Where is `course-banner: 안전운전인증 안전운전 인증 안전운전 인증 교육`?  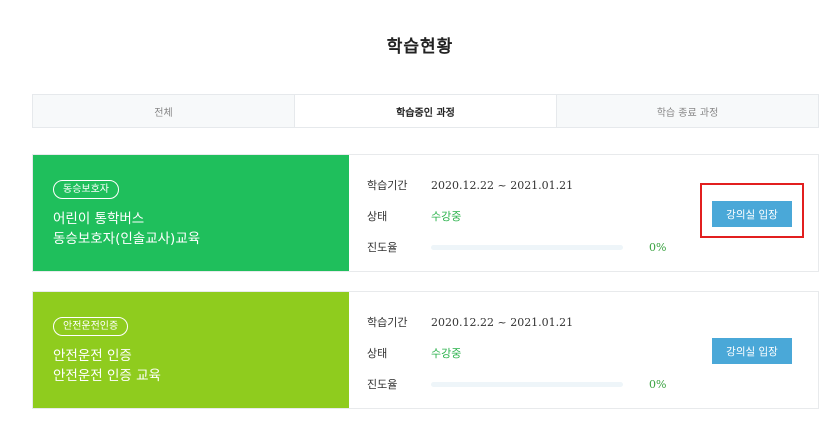
course-banner: 안전운전인증 안전운전 인증 안전운전 인증 교육 is located at coordinates (191, 350).